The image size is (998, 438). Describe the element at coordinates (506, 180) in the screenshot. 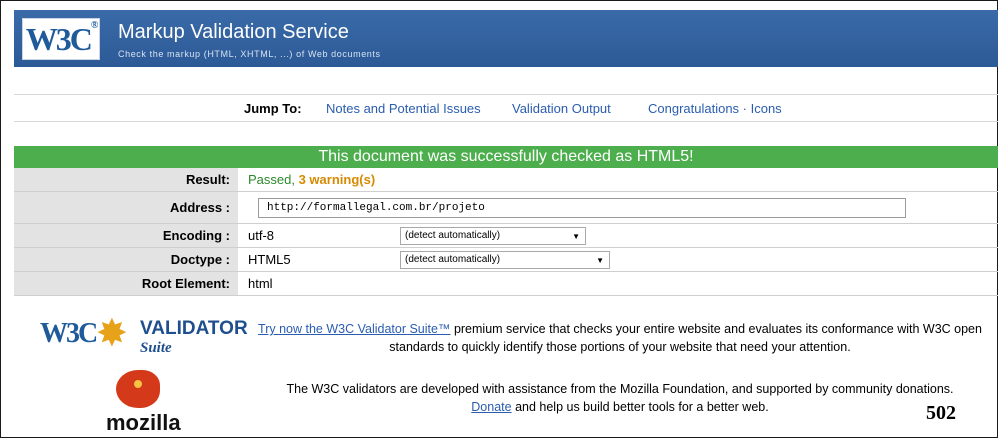

I see `result-row: Result: Passed, 3 warning(s)` at that location.